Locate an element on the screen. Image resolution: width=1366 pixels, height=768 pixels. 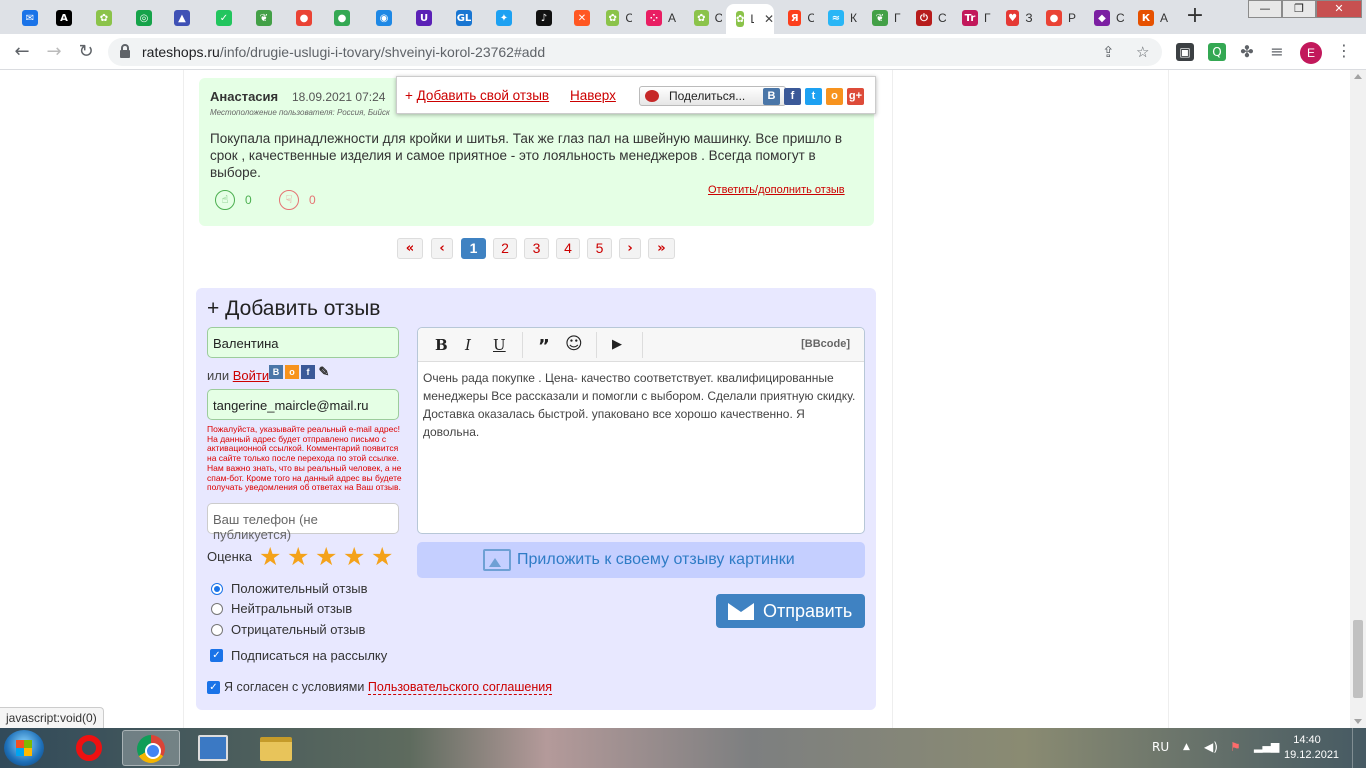
page-next-button: › is located at coordinates (630, 248).